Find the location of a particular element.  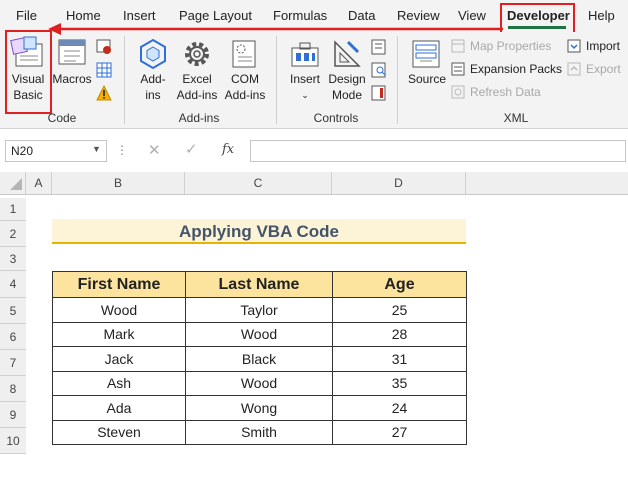

cell-age: 25 is located at coordinates (399, 310).